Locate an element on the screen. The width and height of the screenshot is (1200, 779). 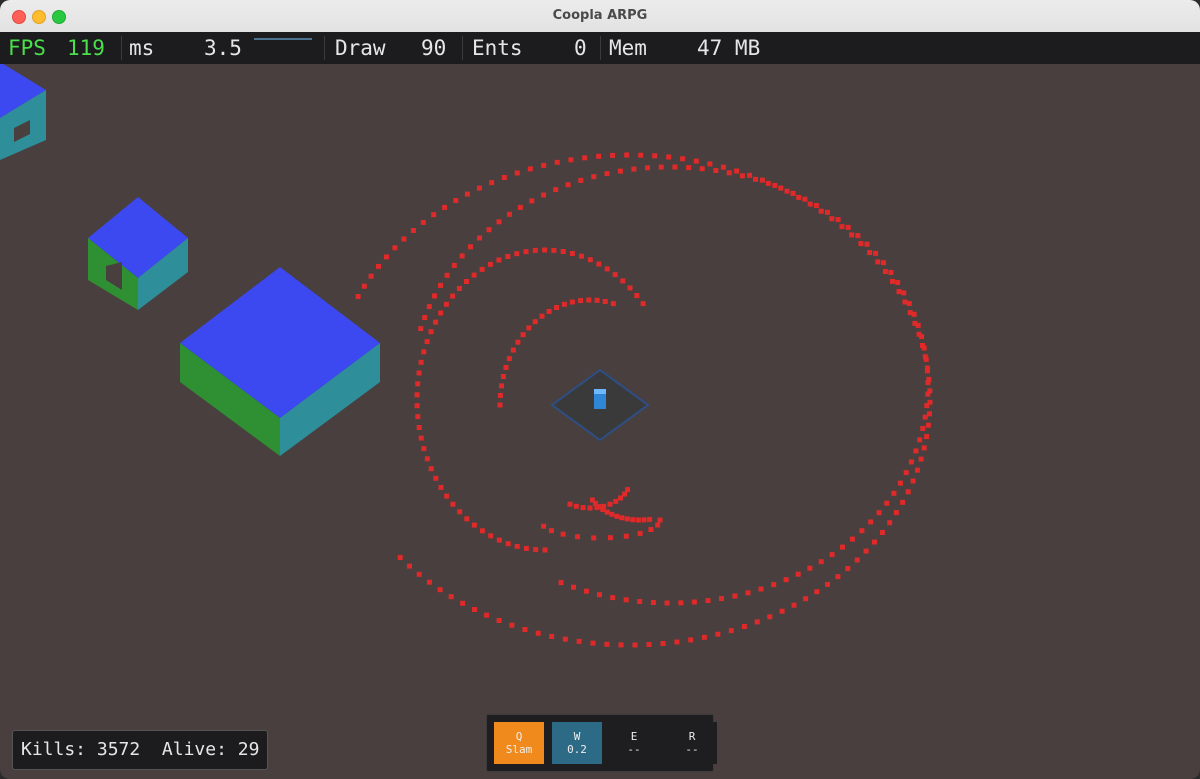
skill-slot-q: Q Slam is located at coordinates (519, 743).